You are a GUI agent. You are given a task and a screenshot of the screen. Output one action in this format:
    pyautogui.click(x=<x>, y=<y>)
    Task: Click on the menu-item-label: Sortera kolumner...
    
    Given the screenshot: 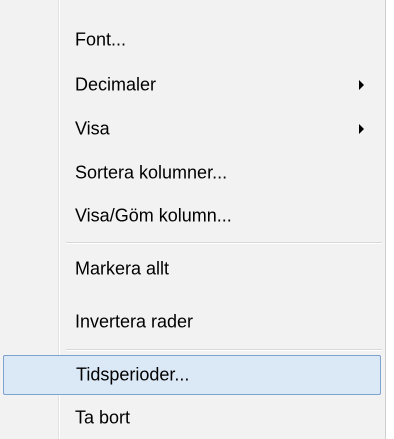 What is the action you would take?
    pyautogui.click(x=151, y=172)
    